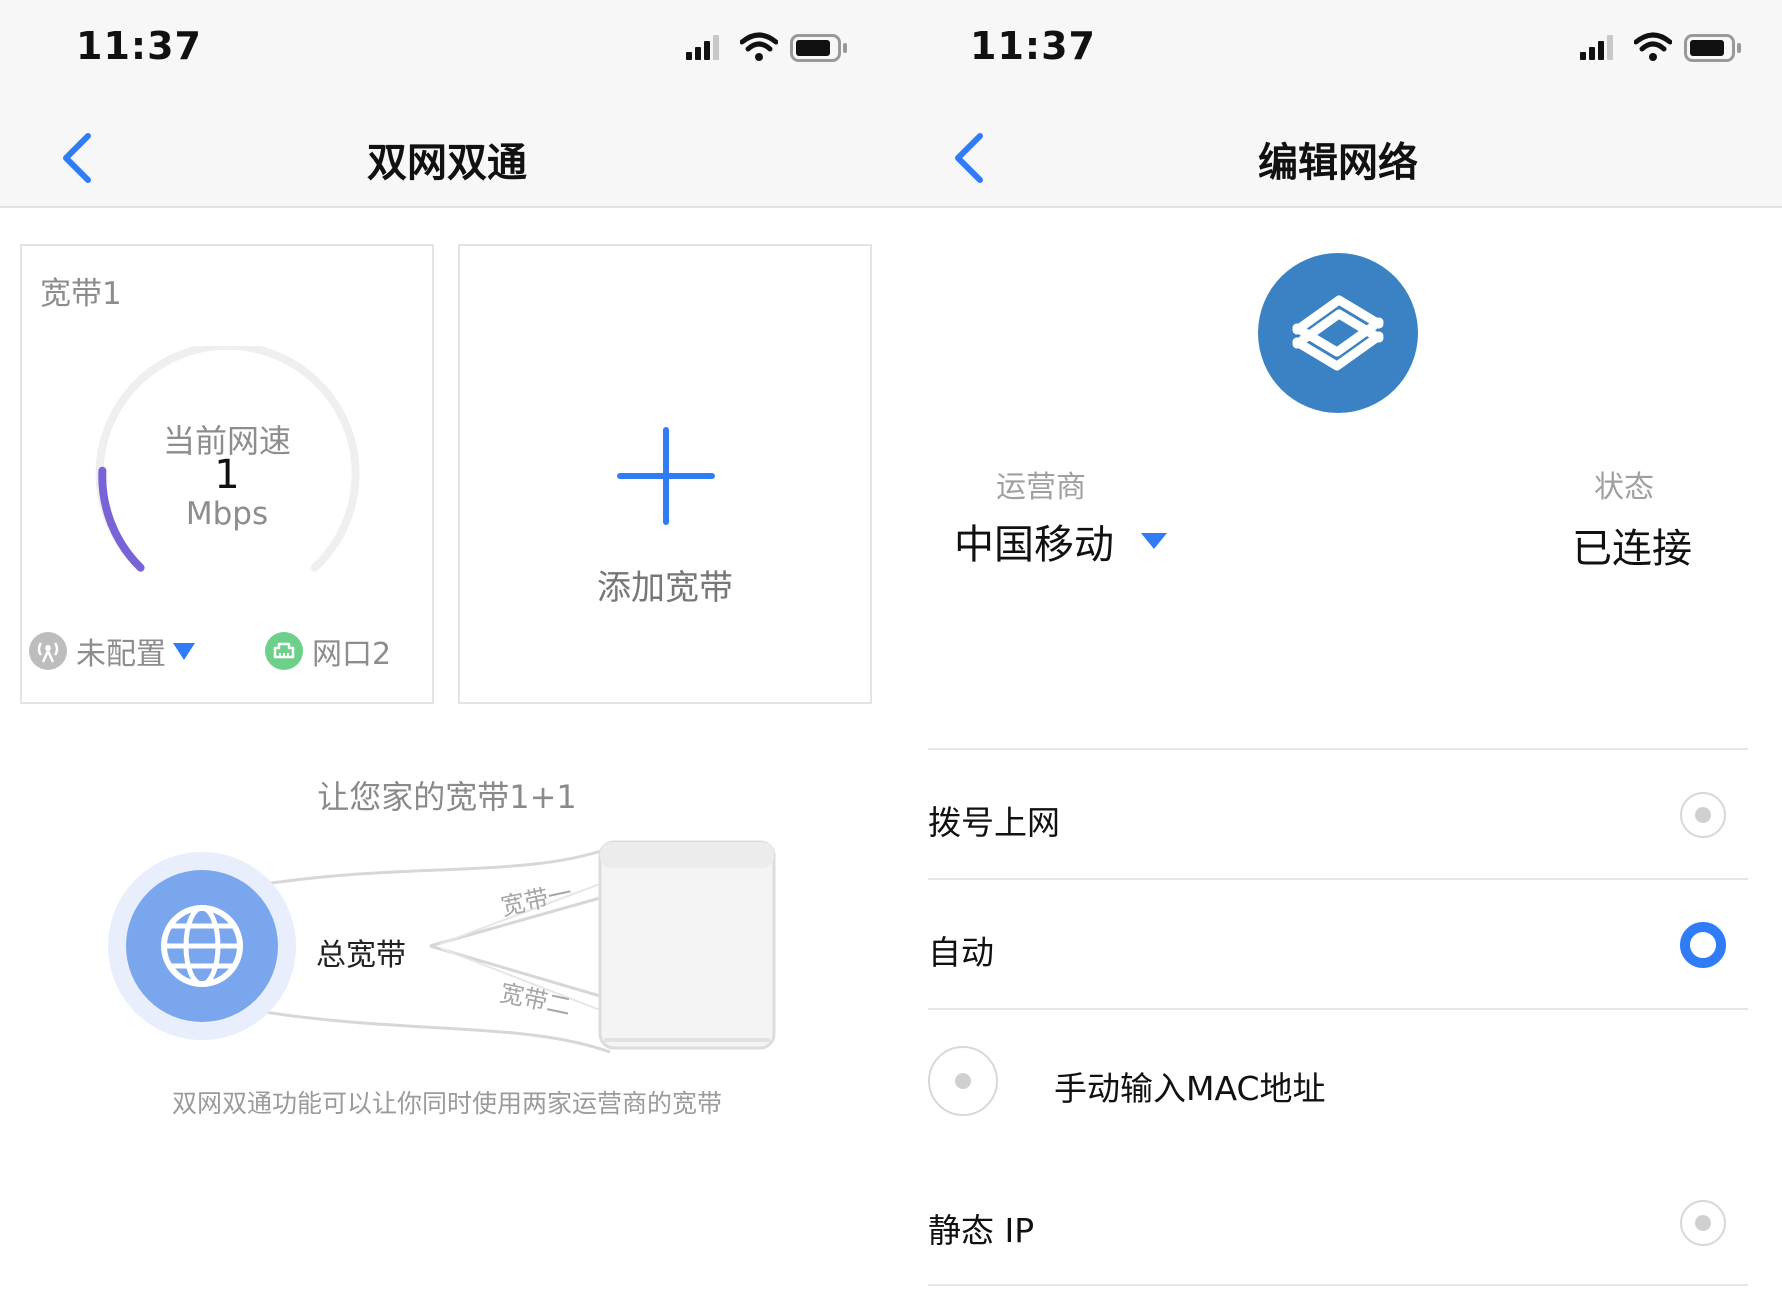 Image resolution: width=1782 pixels, height=1312 pixels. I want to click on promo-headline: 让您家的宽带1+1, so click(447, 797).